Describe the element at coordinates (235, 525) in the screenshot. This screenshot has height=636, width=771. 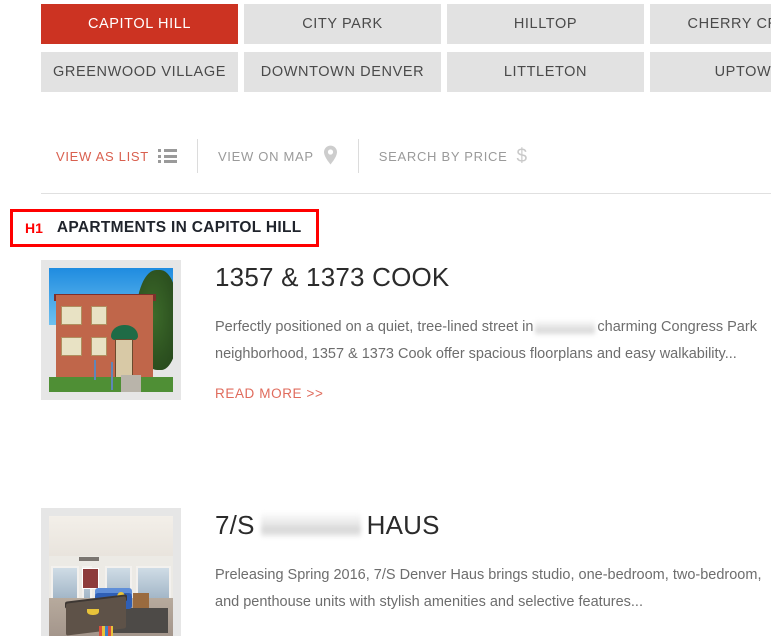
I see `listing-title-prefix: 7/S` at that location.